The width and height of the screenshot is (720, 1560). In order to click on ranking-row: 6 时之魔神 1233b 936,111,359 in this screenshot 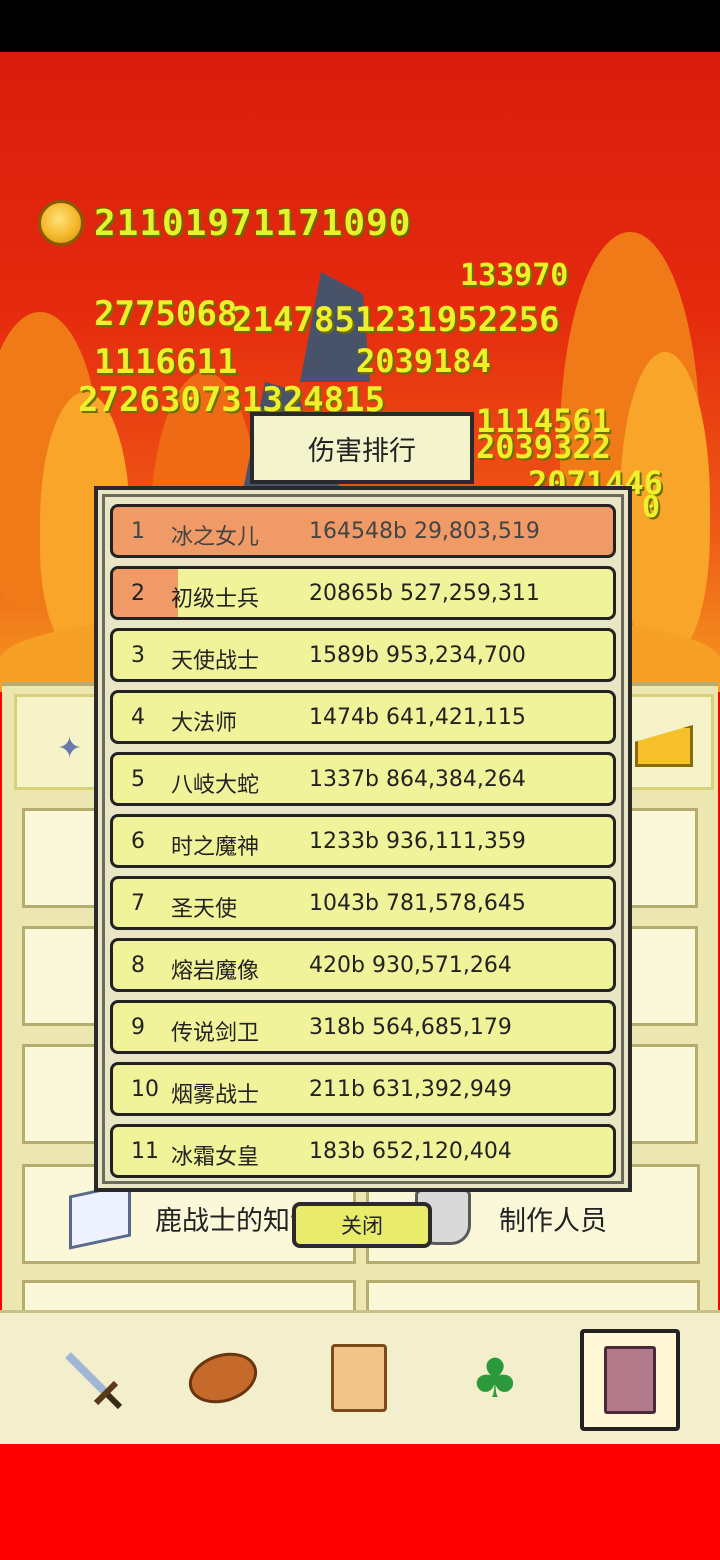, I will do `click(363, 841)`.